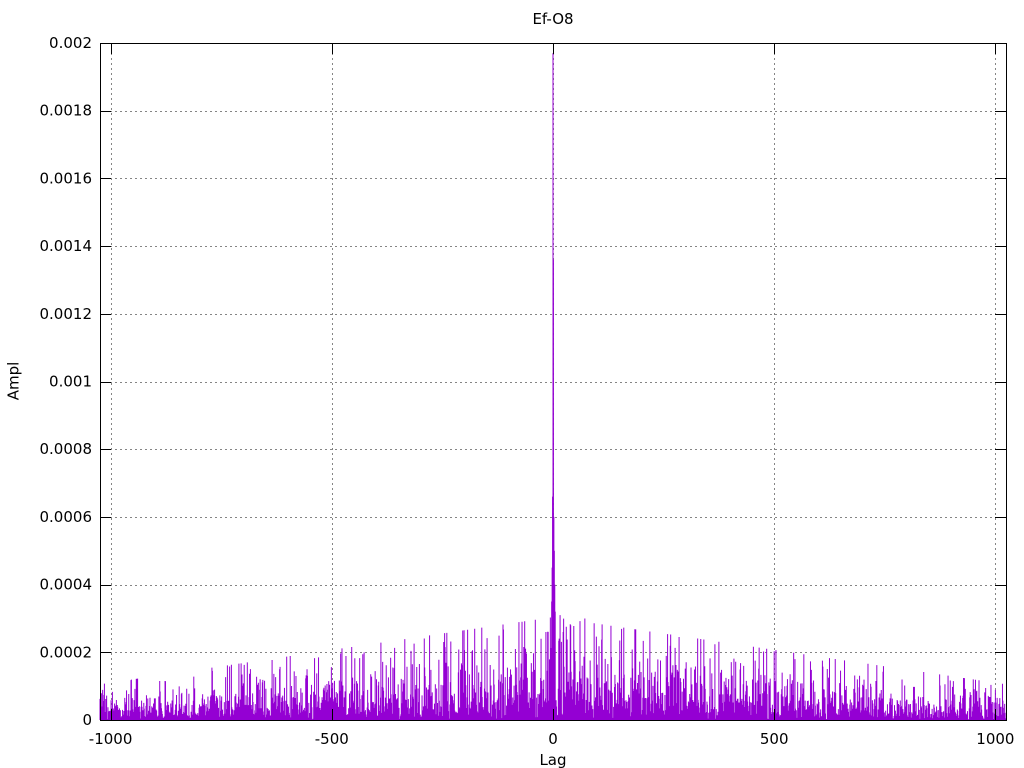  I want to click on y-tick-label: 0.0004, so click(66, 585).